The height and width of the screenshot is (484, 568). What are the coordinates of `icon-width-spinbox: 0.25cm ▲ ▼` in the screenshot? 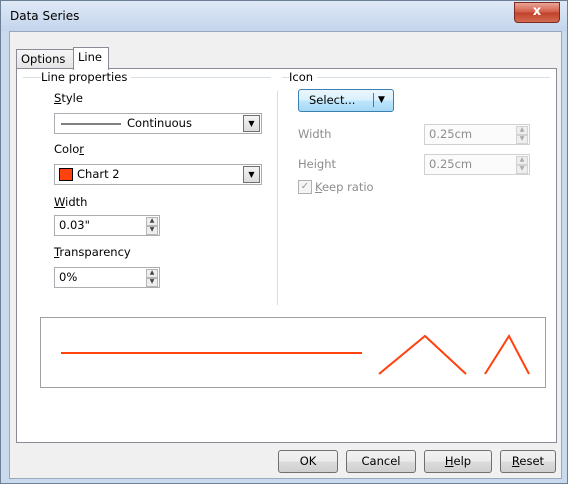 It's located at (477, 134).